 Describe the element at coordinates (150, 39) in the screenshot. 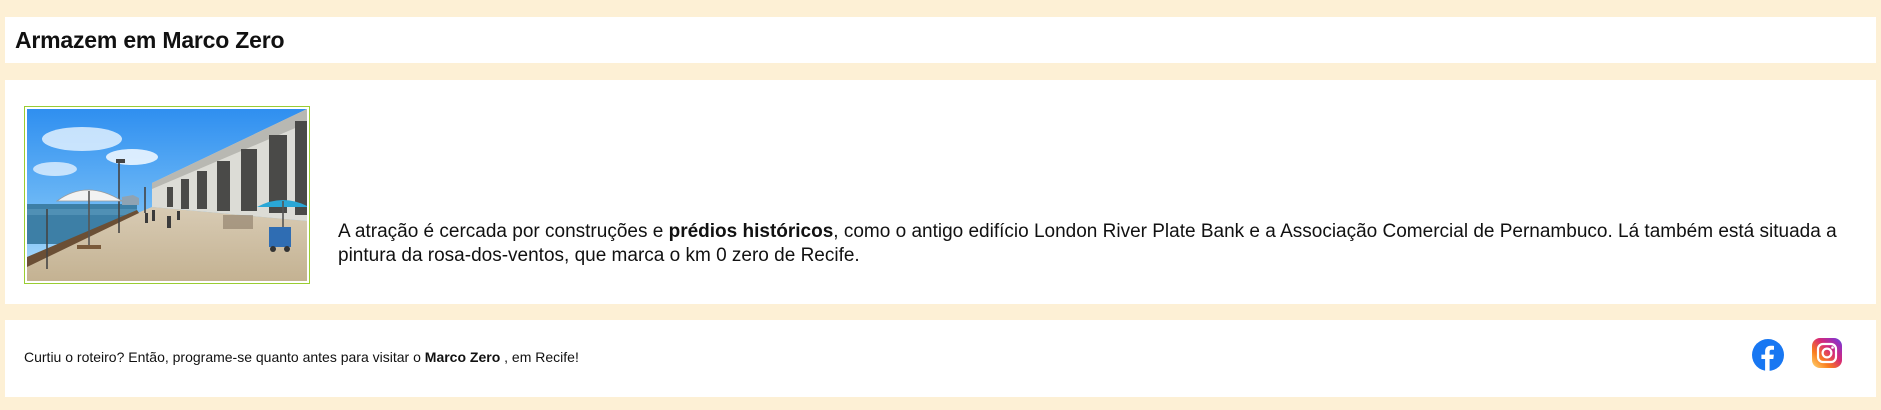

I see `page-title: Armazem em Marco Zero` at that location.